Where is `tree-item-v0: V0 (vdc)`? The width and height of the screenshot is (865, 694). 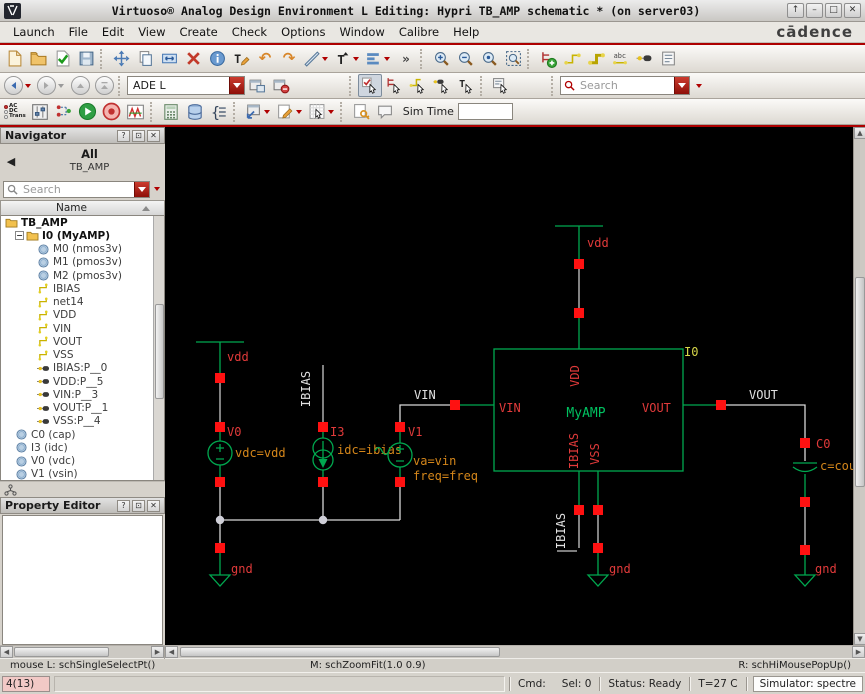 tree-item-v0: V0 (vdc) is located at coordinates (82, 461).